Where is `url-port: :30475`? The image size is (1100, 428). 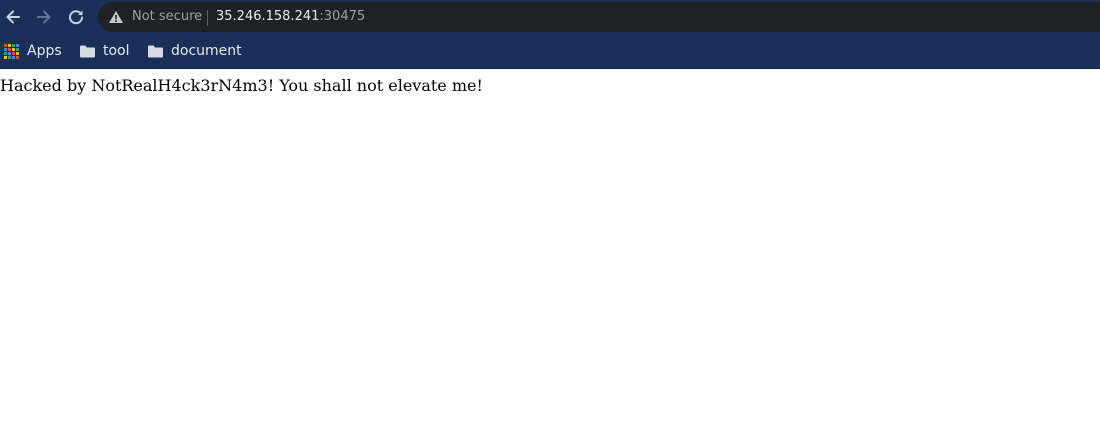 url-port: :30475 is located at coordinates (342, 16).